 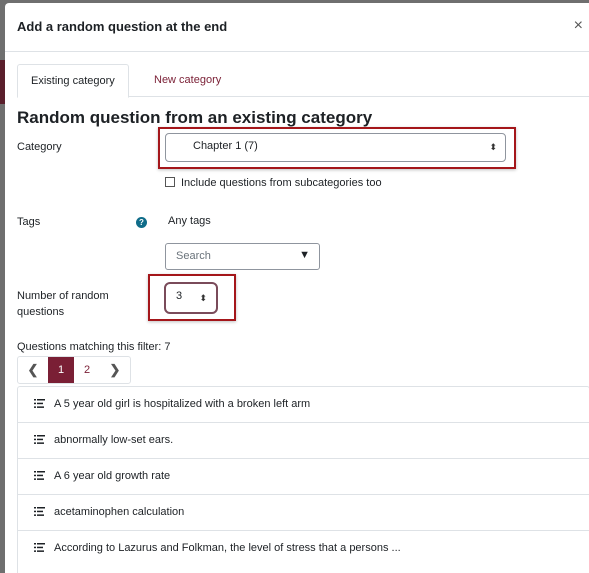 I want to click on list-item: A 6 year old growth rate, so click(x=303, y=477).